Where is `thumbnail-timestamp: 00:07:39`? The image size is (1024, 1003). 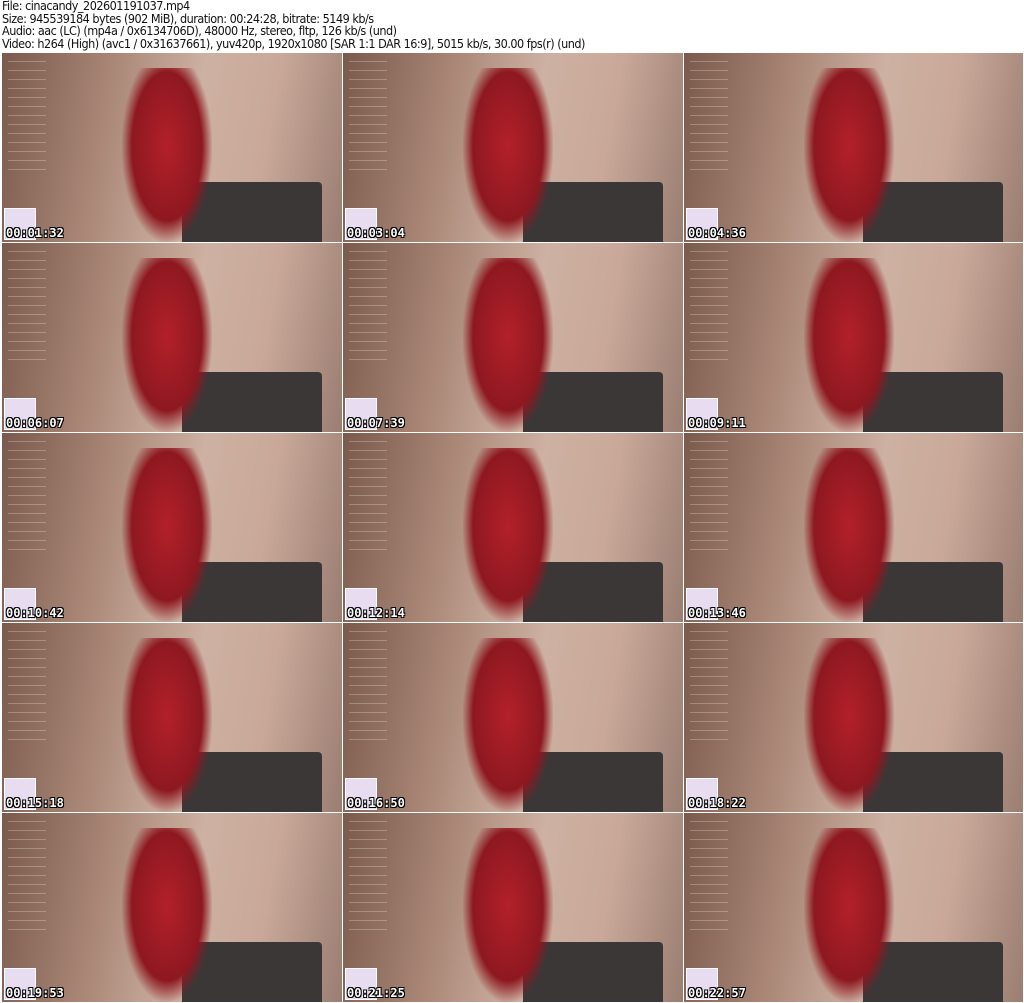 thumbnail-timestamp: 00:07:39 is located at coordinates (376, 423).